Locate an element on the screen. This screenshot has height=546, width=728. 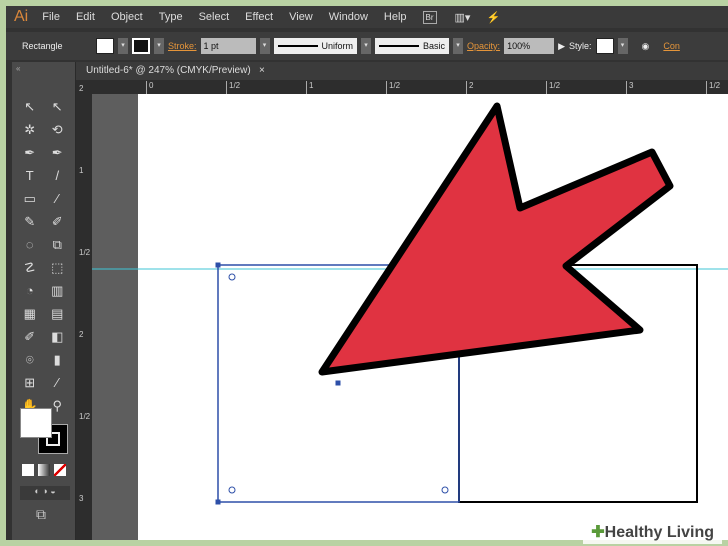
tool-20-icon: ✐ is located at coordinates (30, 338).